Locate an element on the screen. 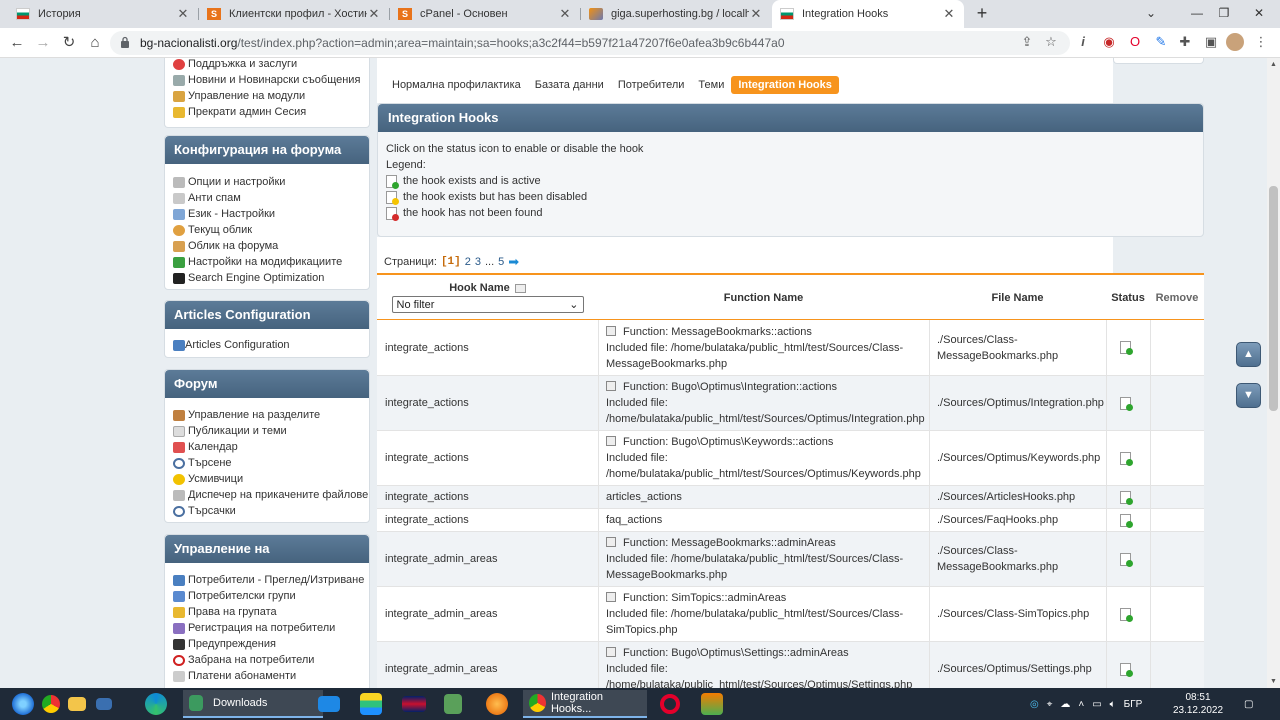  sidebar-item-language: Език - Настройки is located at coordinates (271, 214).